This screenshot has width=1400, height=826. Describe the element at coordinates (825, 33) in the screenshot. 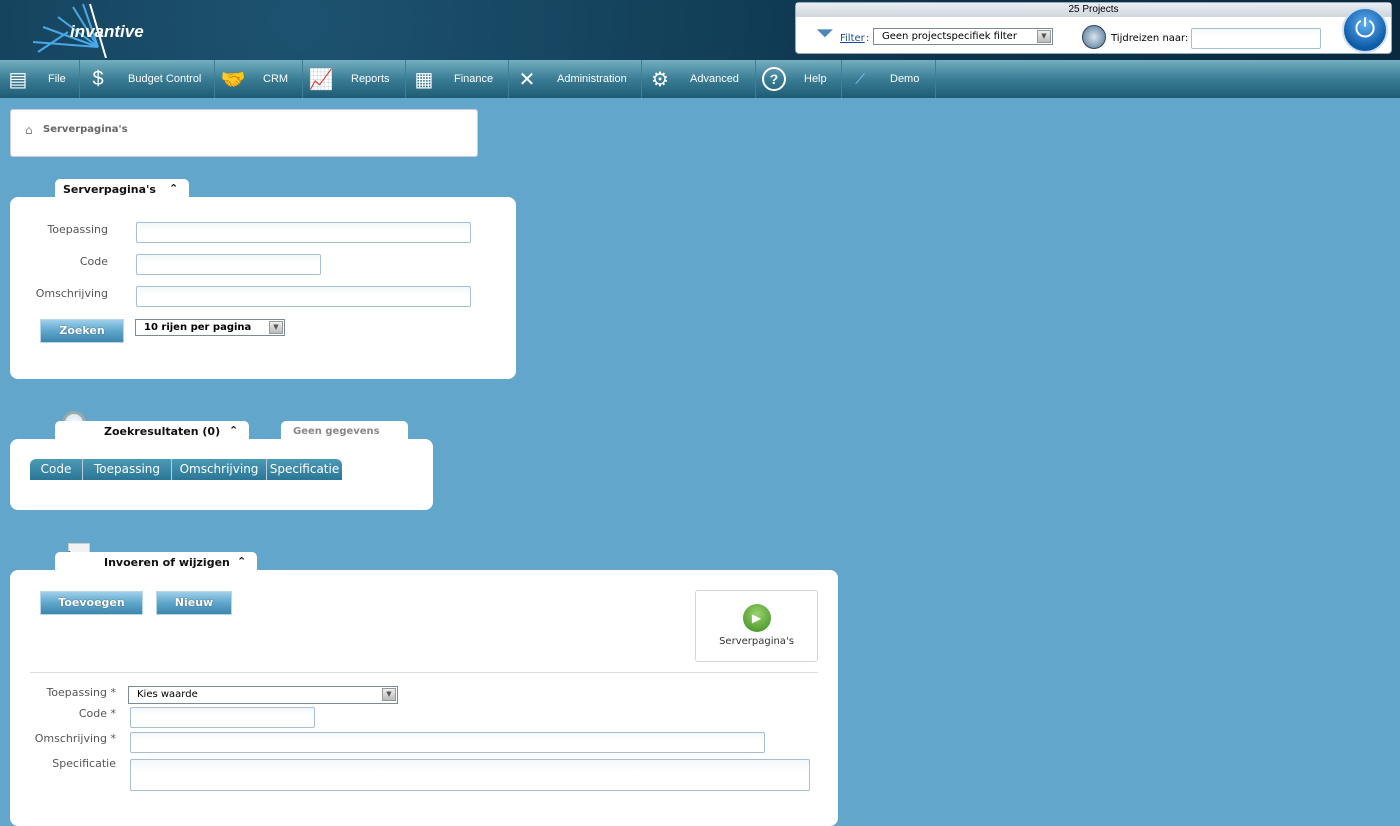

I see `funnel-icon: ⏷` at that location.